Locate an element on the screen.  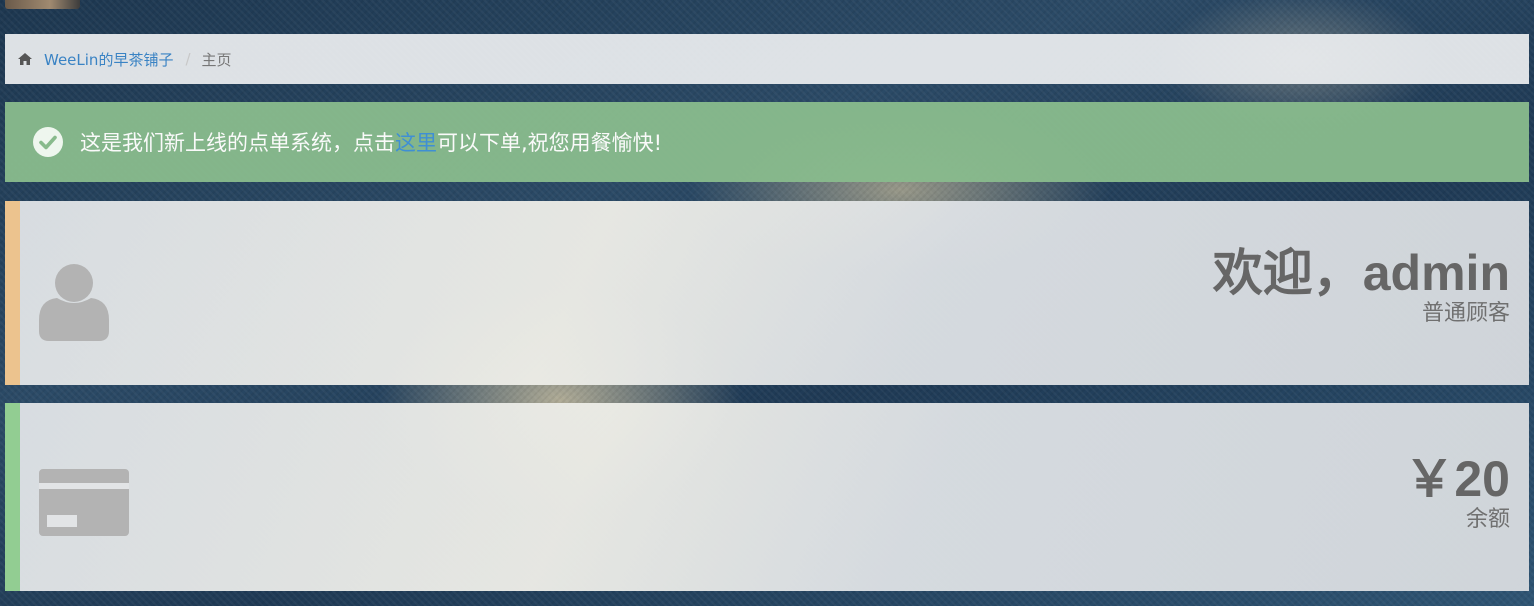
credit-card-icon is located at coordinates (84, 502).